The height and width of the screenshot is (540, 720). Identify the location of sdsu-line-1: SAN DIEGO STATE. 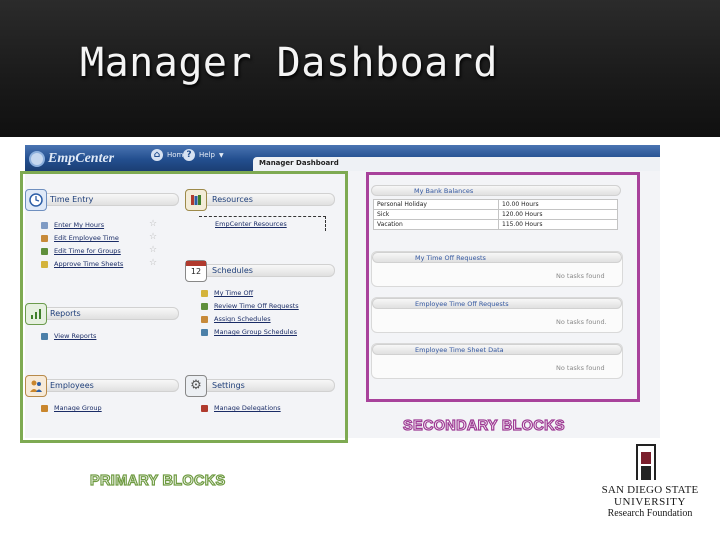
(650, 490).